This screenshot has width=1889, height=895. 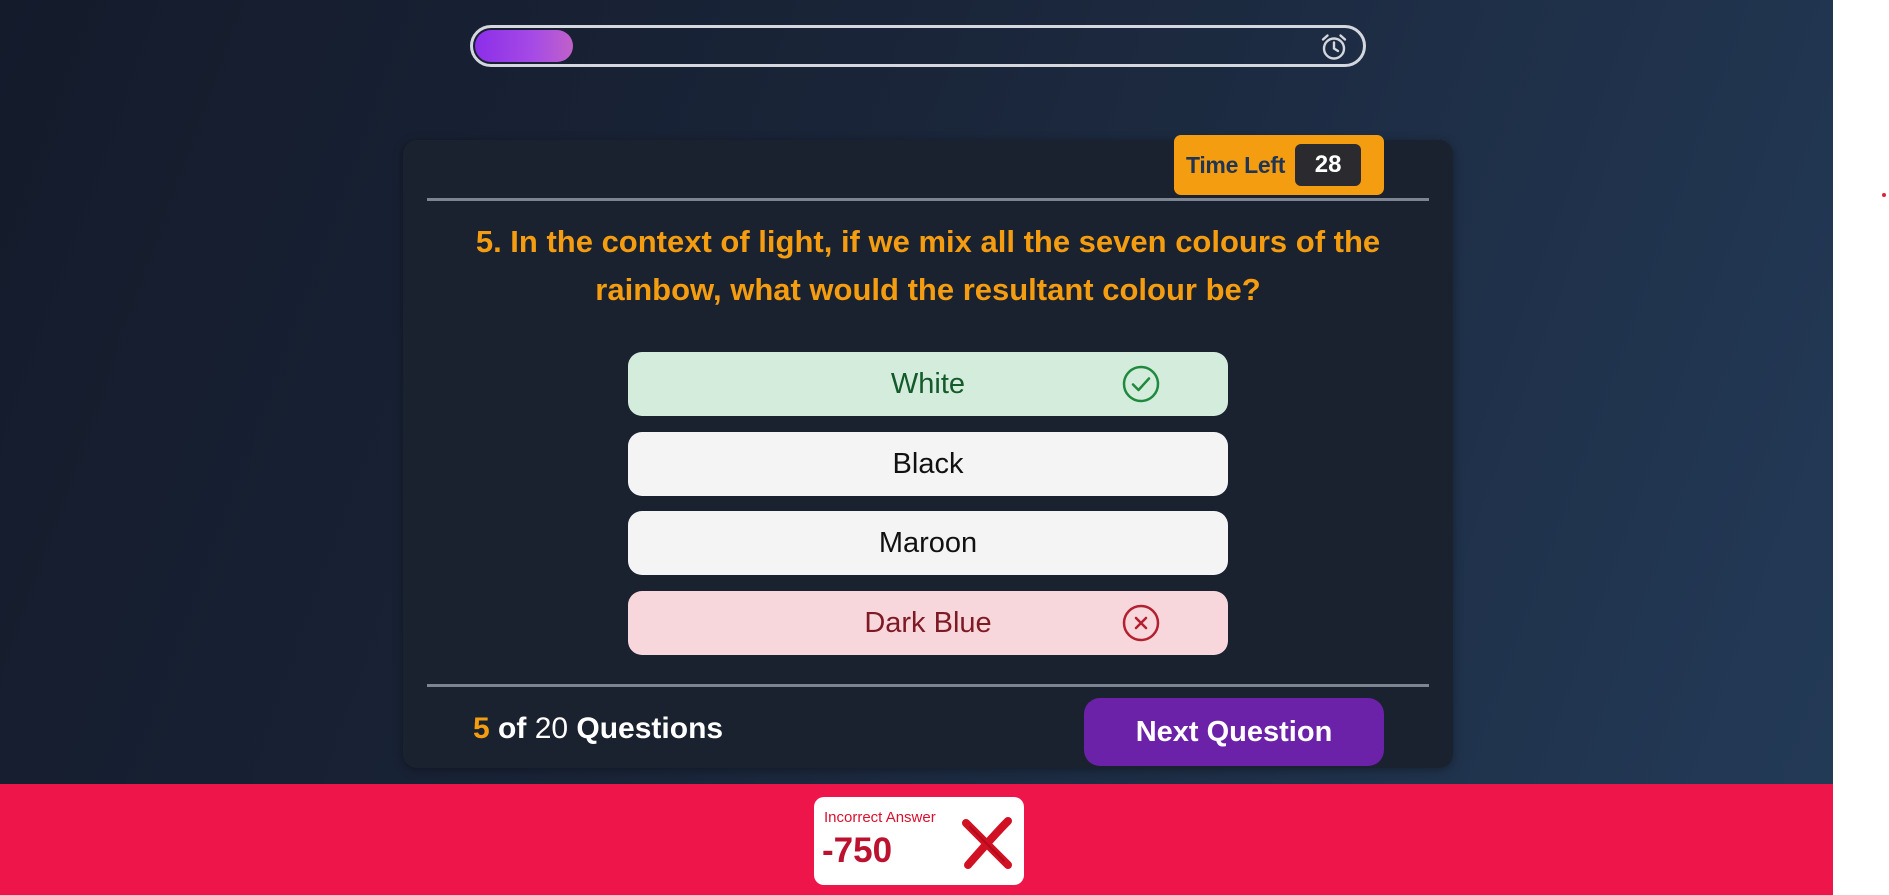 What do you see at coordinates (646, 728) in the screenshot?
I see `counter-suffix: Questions` at bounding box center [646, 728].